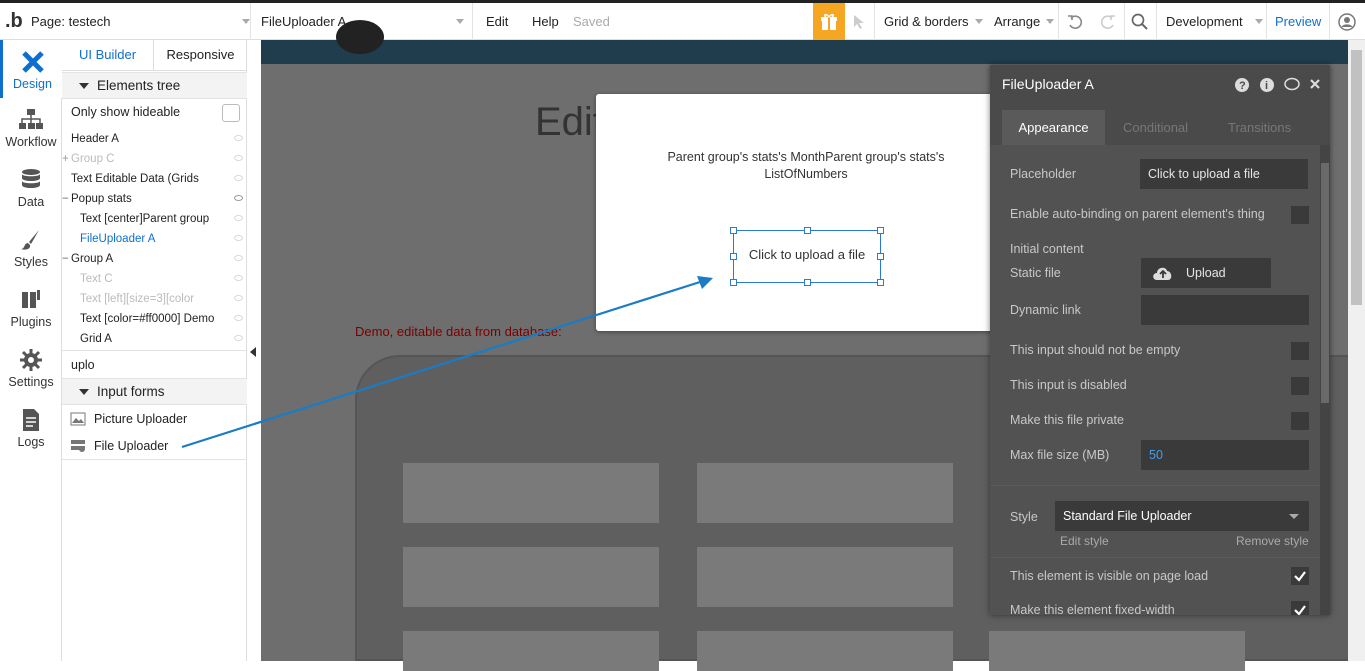 The image size is (1365, 671). Describe the element at coordinates (1155, 127) in the screenshot. I see `tab-conditional: Conditional` at that location.